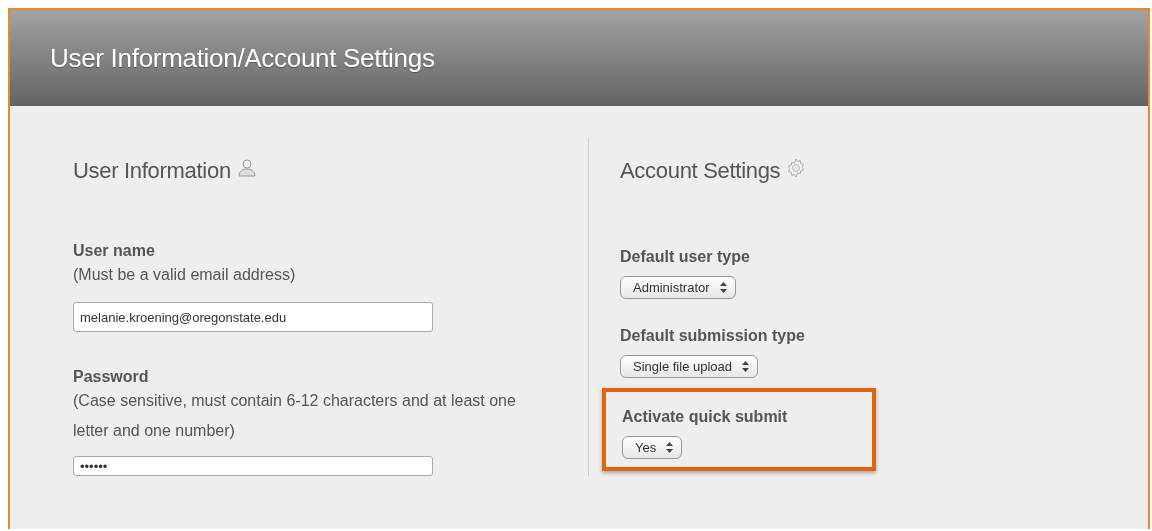  What do you see at coordinates (111, 377) in the screenshot?
I see `field-label: Password` at bounding box center [111, 377].